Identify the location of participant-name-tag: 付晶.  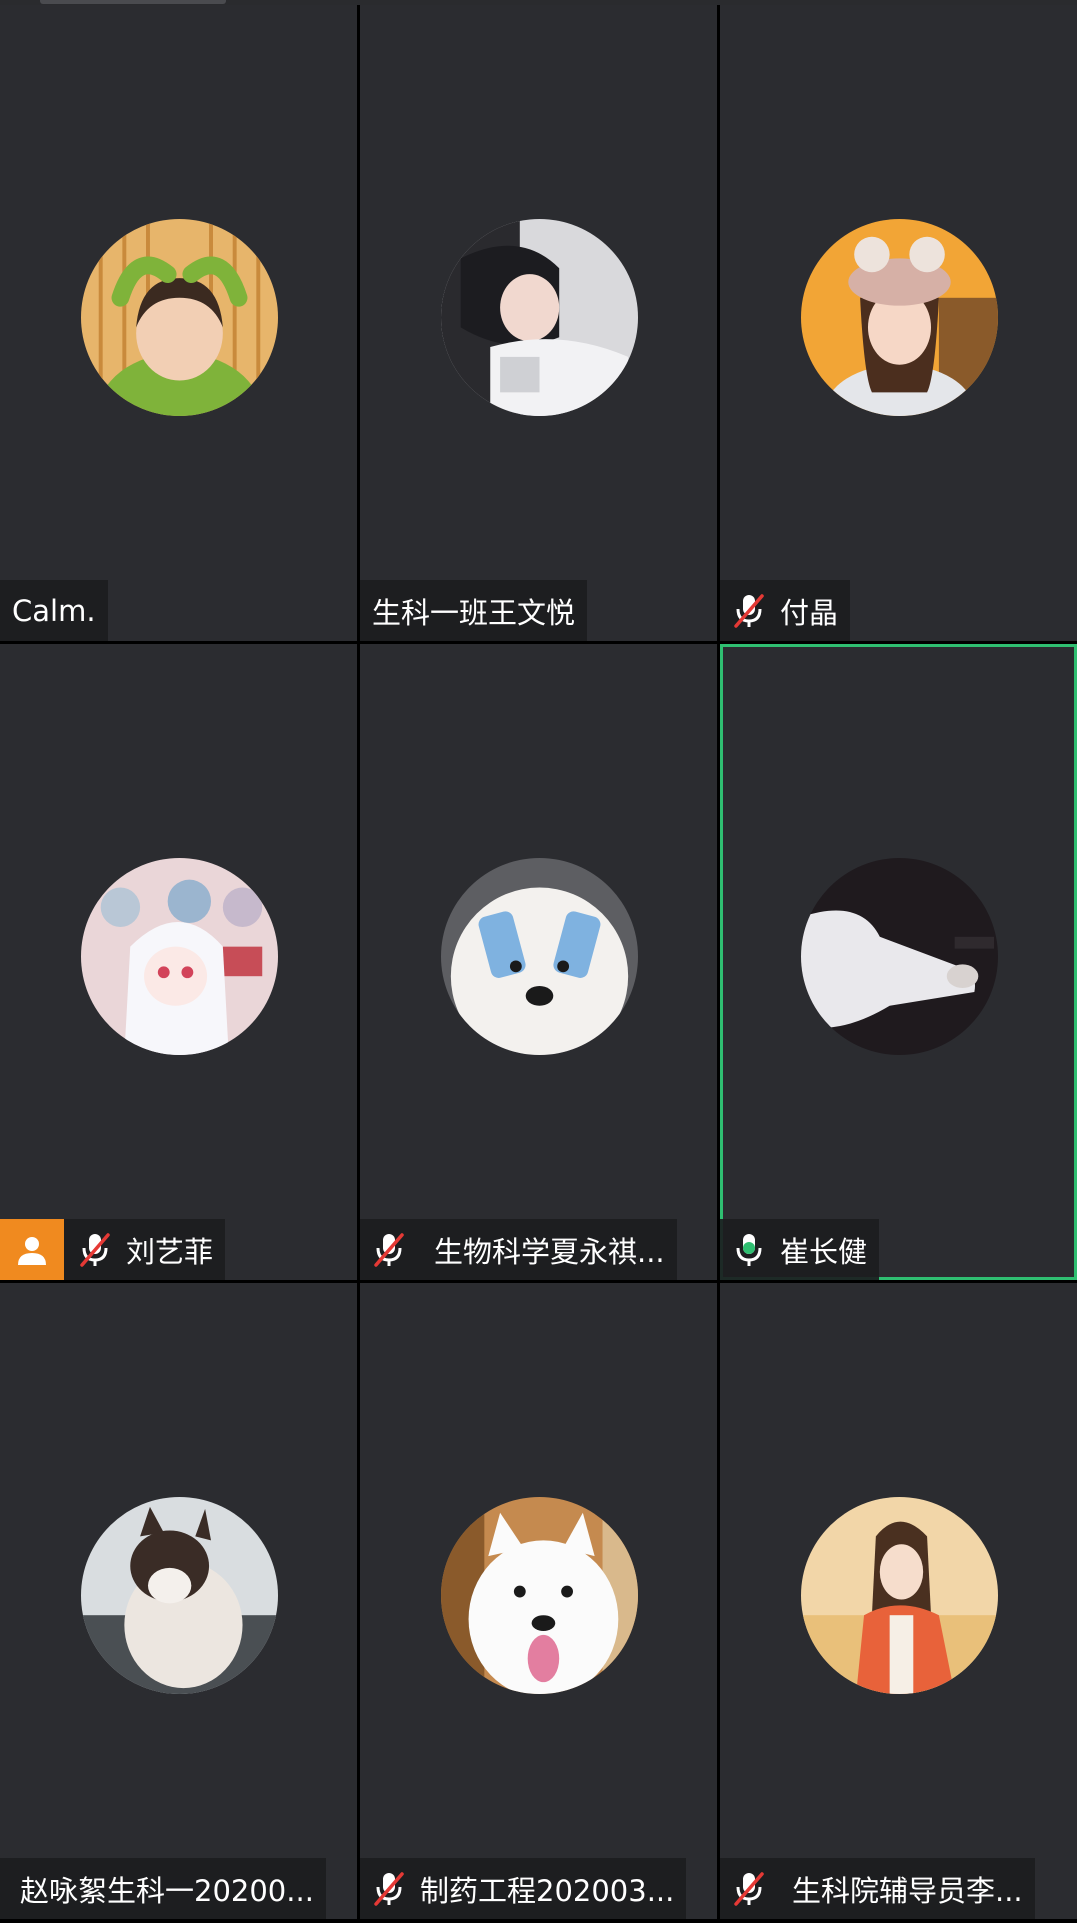
(785, 610).